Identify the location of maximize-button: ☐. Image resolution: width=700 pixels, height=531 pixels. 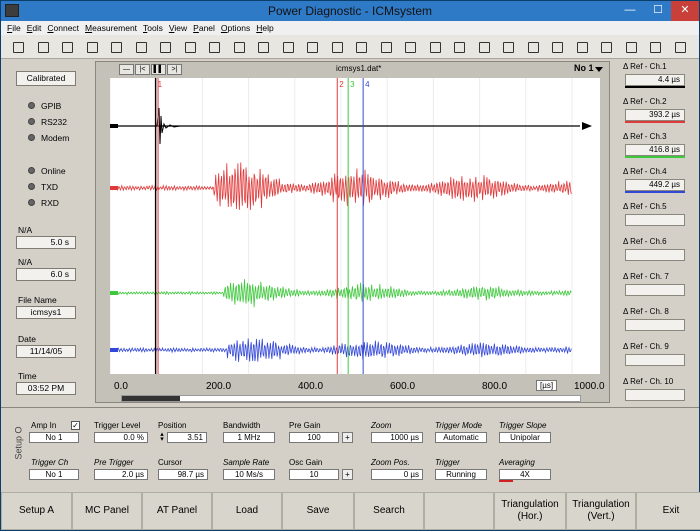
(658, 11).